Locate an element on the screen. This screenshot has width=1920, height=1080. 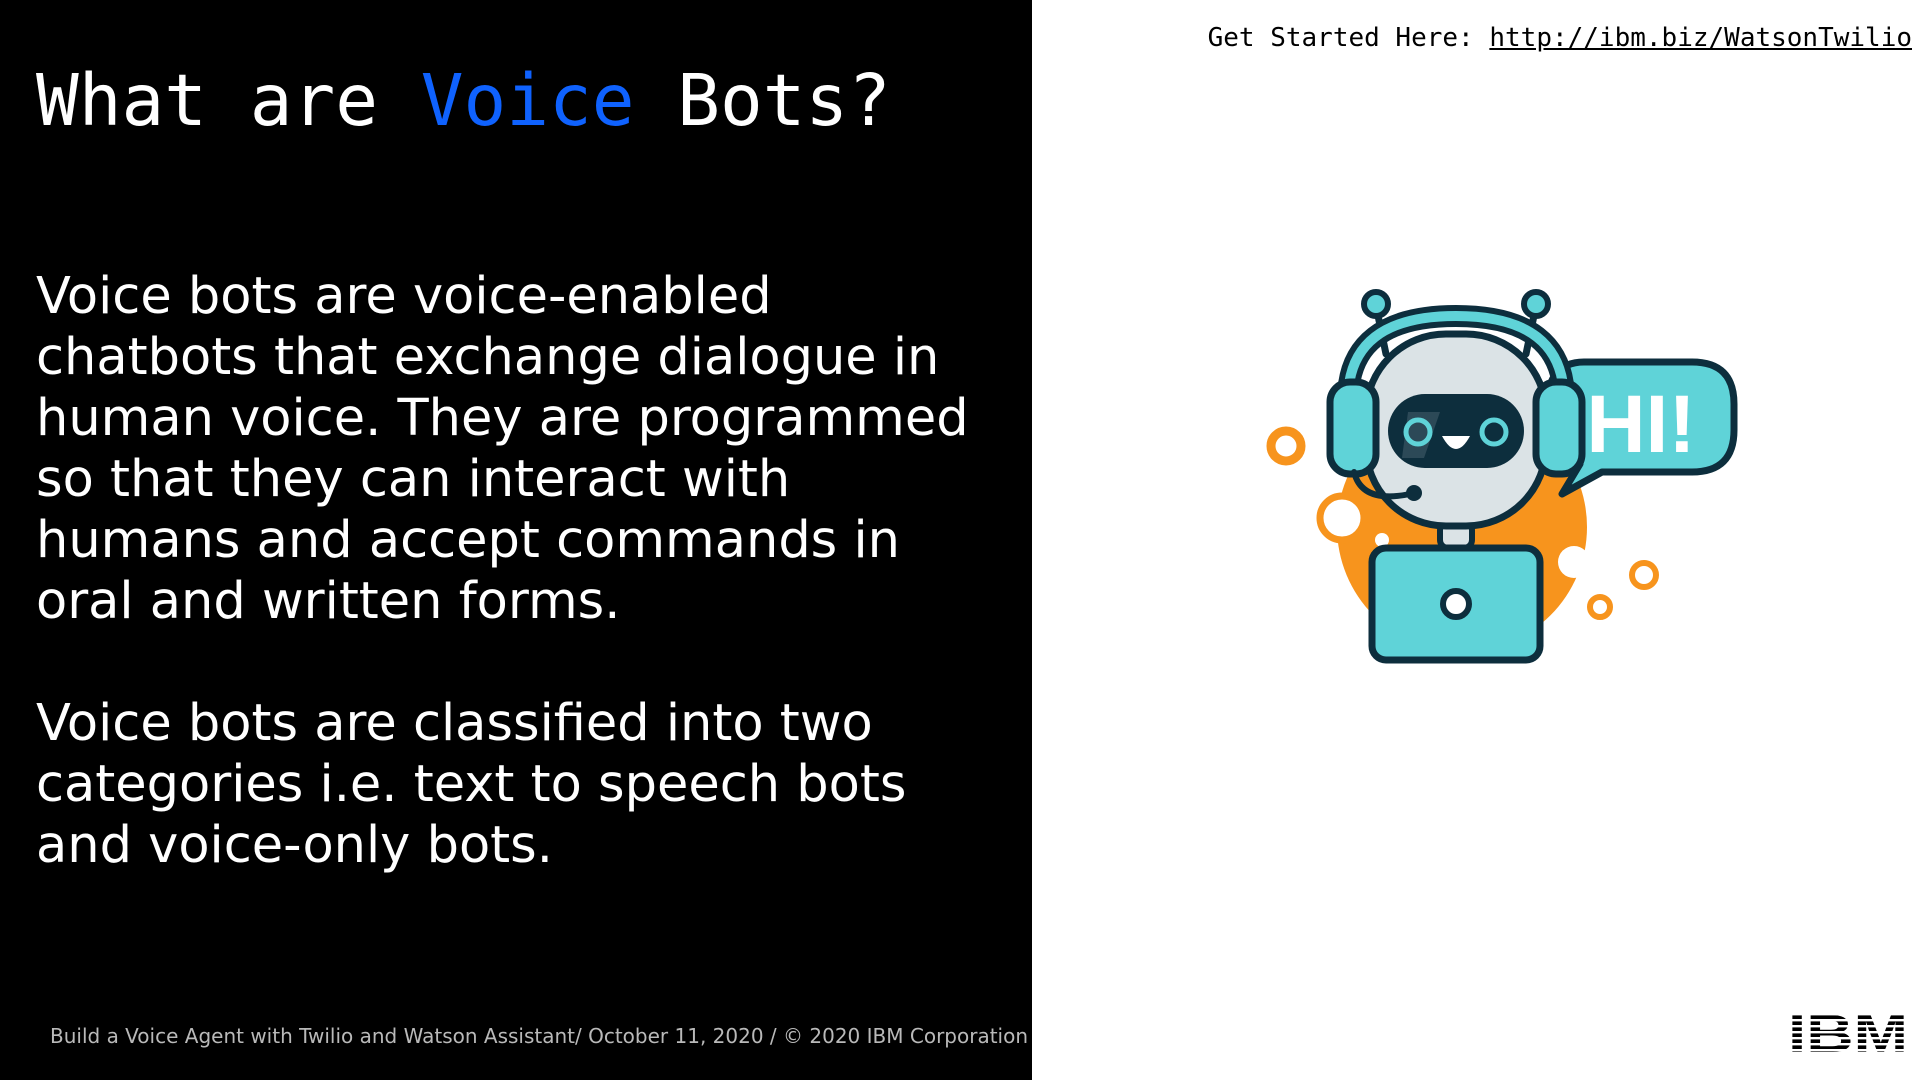
chatbot-robot-illustration: HI! is located at coordinates (1502, 476).